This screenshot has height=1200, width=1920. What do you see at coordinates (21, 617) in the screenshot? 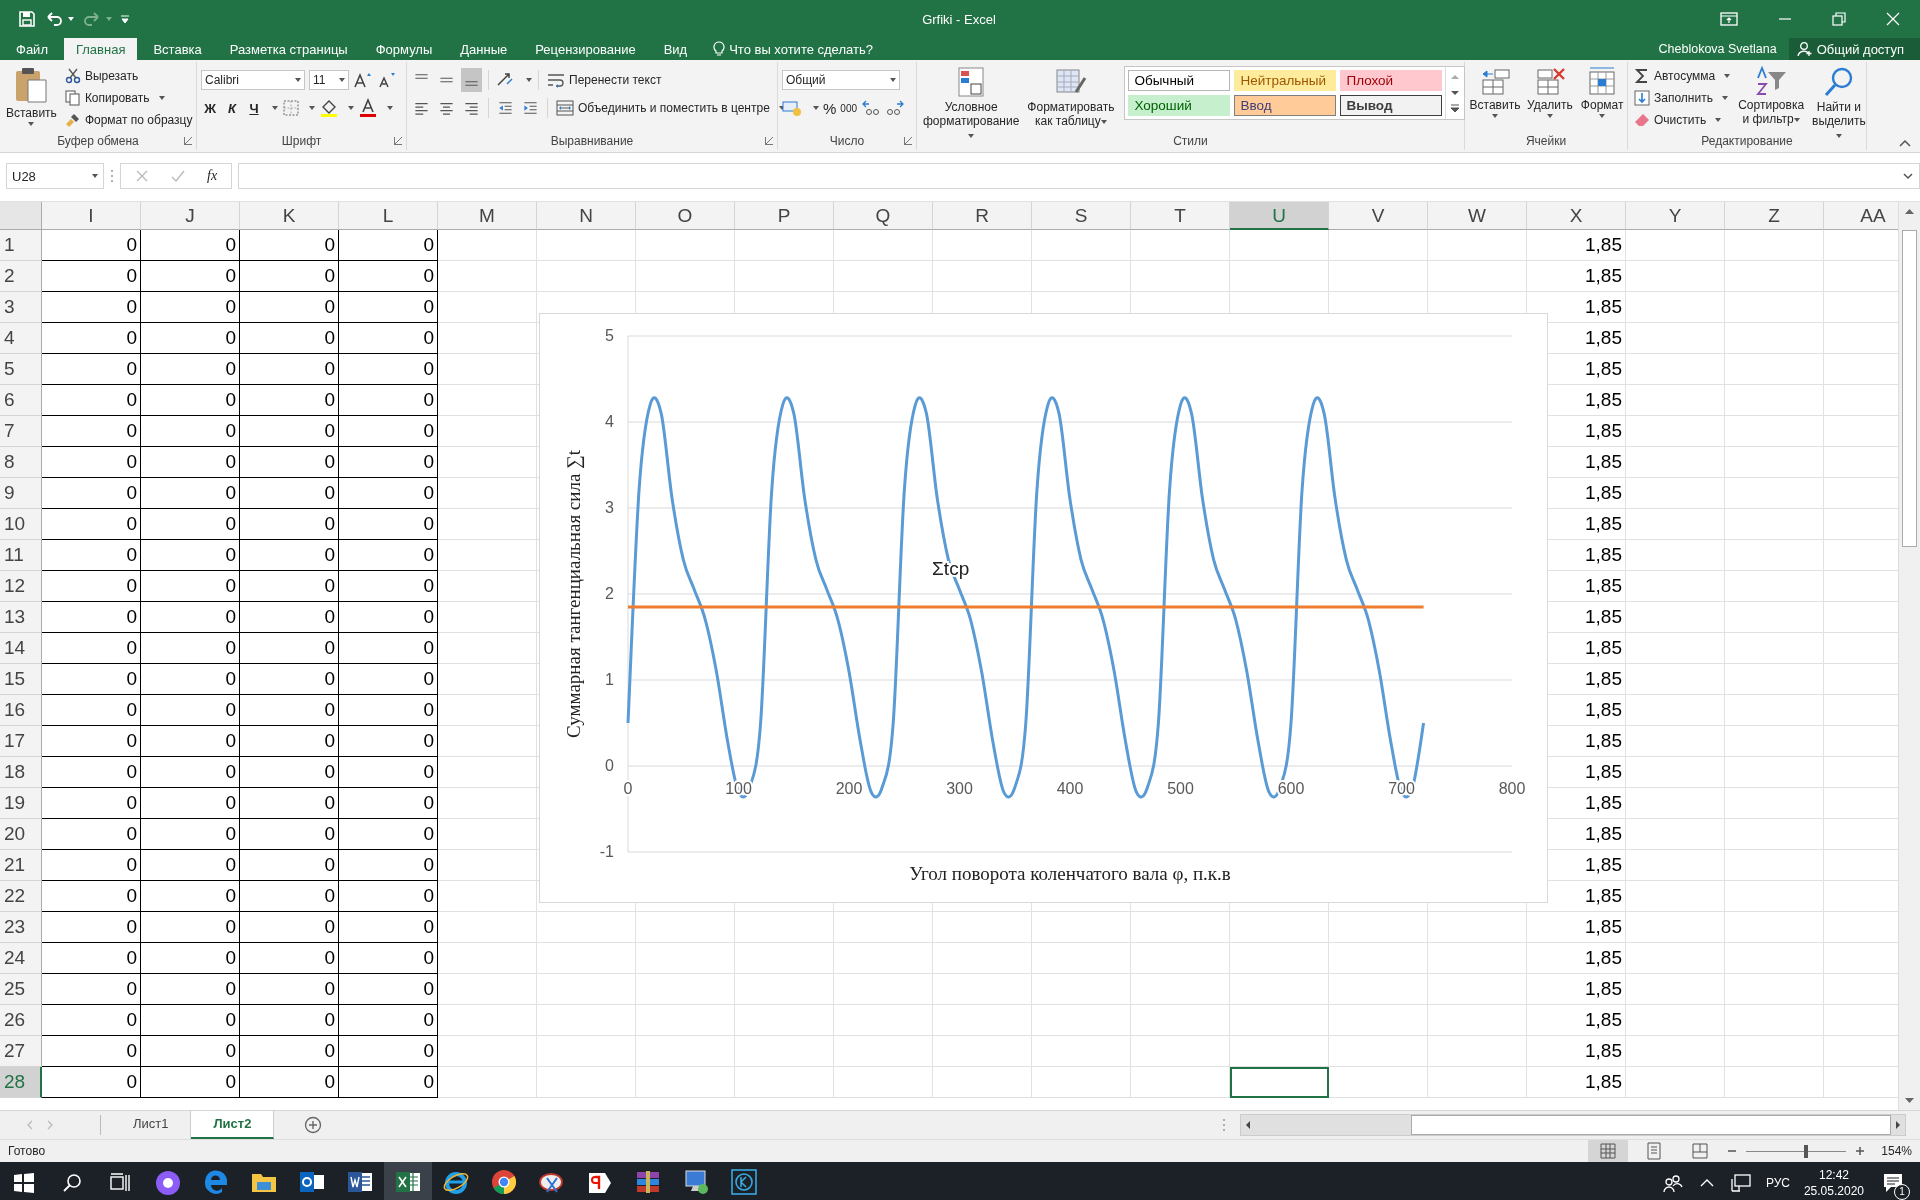
I see `row-header: 13` at bounding box center [21, 617].